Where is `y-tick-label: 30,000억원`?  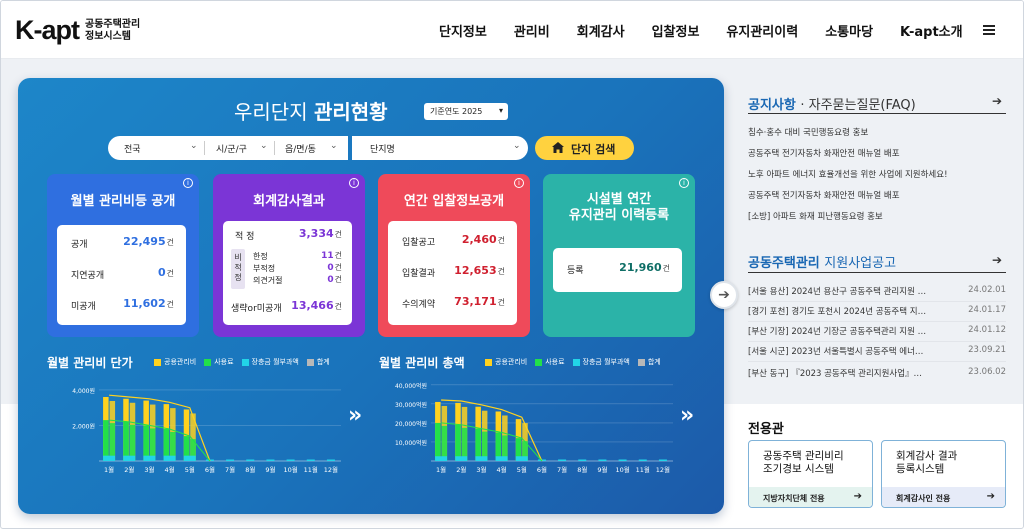
y-tick-label: 30,000억원 is located at coordinates (411, 405).